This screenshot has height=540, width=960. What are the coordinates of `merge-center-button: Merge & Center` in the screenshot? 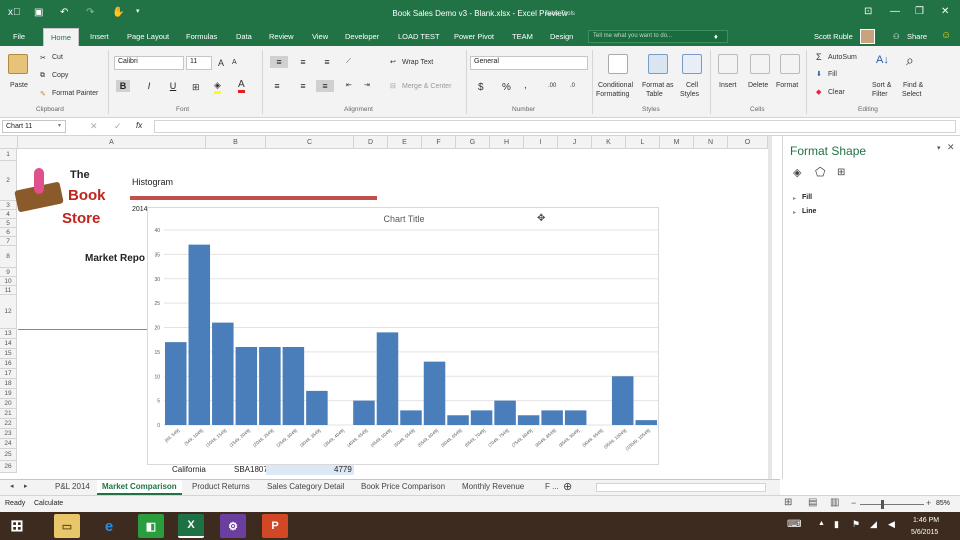 It's located at (426, 86).